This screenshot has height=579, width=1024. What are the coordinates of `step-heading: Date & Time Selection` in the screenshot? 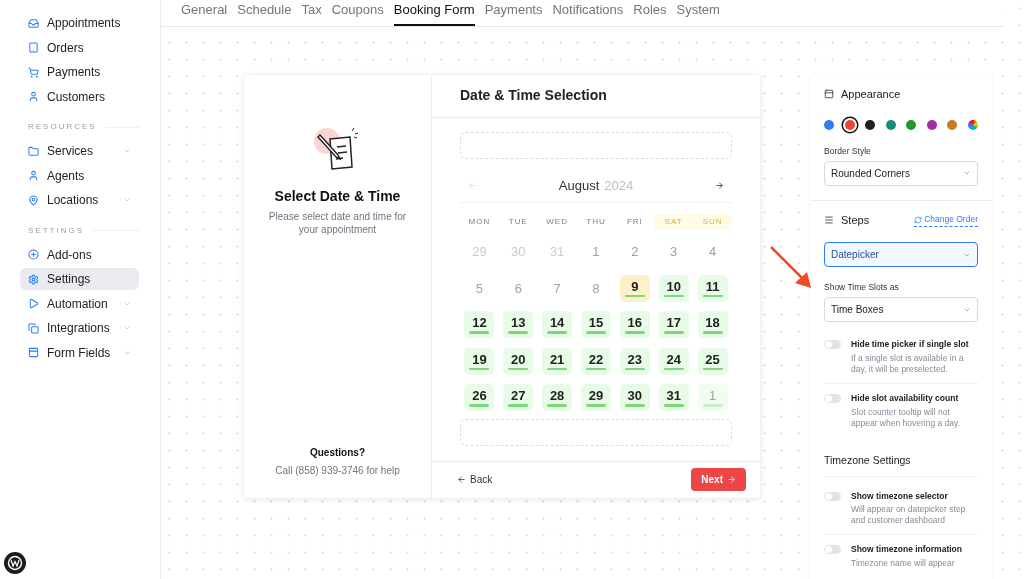 It's located at (533, 95).